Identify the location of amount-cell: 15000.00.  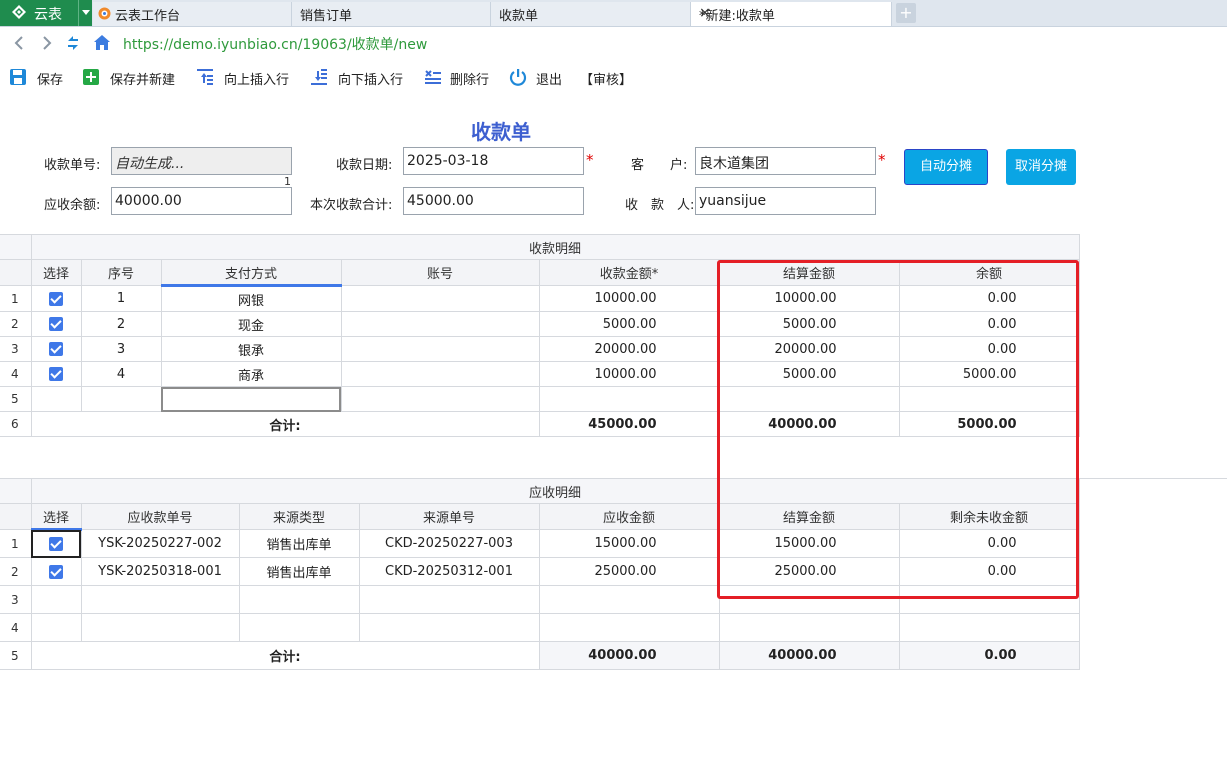
(629, 543).